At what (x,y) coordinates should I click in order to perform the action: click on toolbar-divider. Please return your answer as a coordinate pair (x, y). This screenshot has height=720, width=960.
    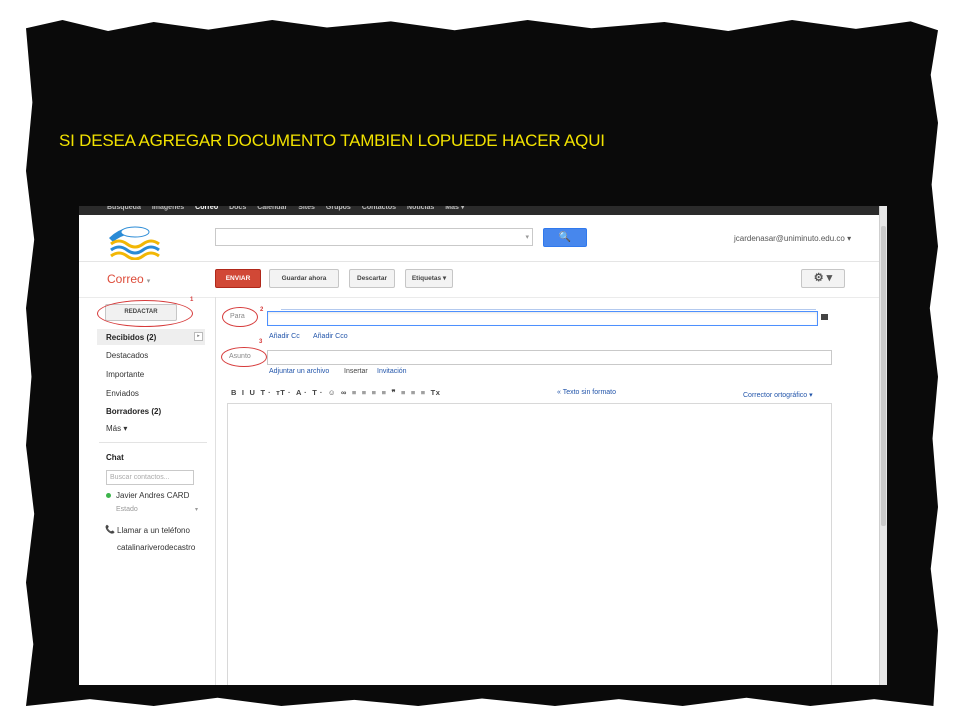
    Looking at the image, I should click on (479, 297).